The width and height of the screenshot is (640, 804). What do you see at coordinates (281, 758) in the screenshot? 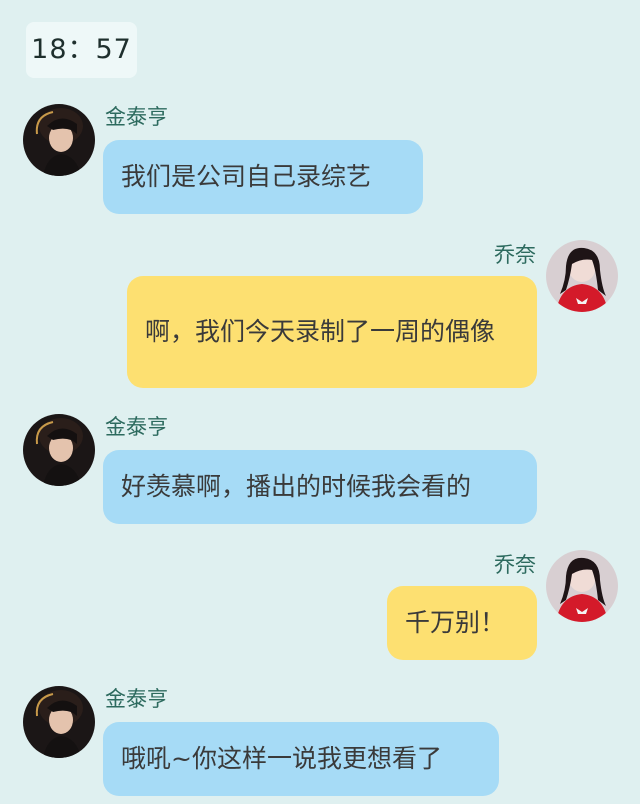
I see `message-text: 哦吼~你这样一说我更想看了` at bounding box center [281, 758].